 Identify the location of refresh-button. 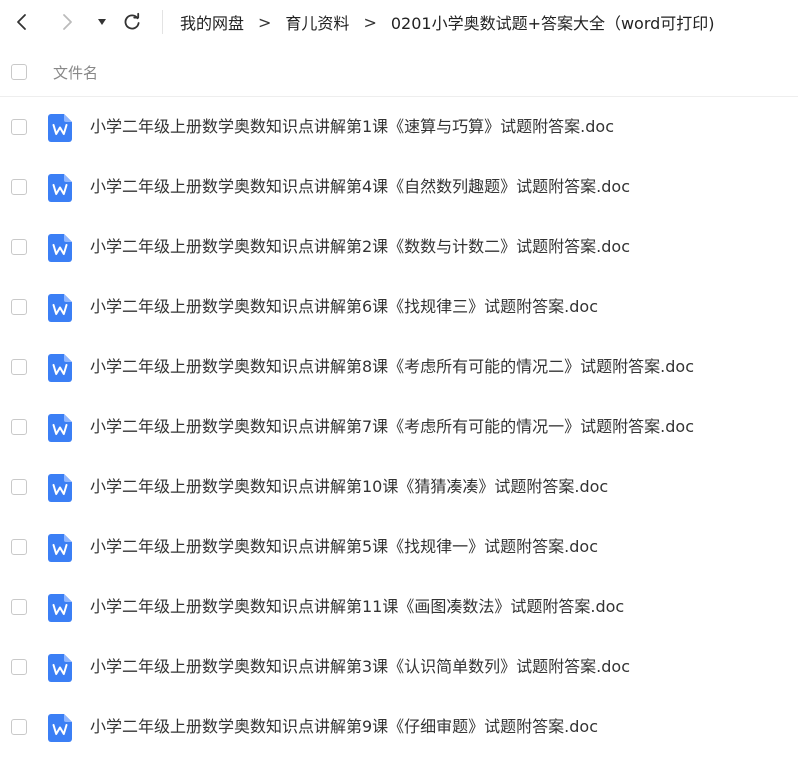
(132, 22).